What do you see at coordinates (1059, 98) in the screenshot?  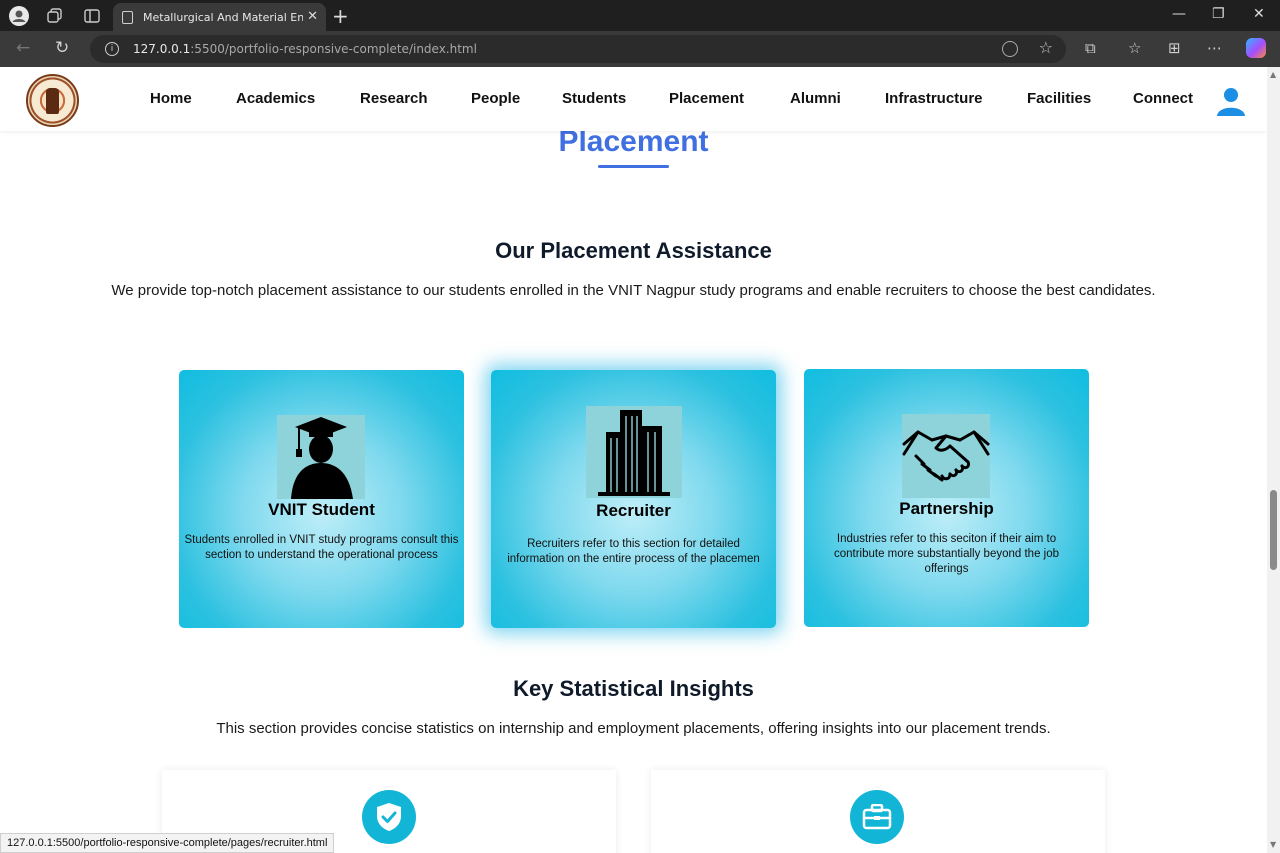 I see `nav-facilities: Facilities` at bounding box center [1059, 98].